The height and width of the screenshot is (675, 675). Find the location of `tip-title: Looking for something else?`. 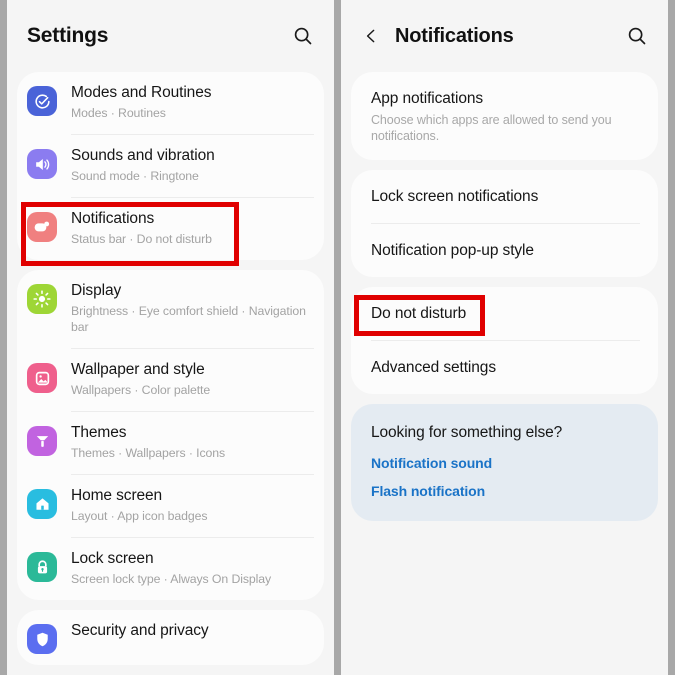

tip-title: Looking for something else? is located at coordinates (467, 432).